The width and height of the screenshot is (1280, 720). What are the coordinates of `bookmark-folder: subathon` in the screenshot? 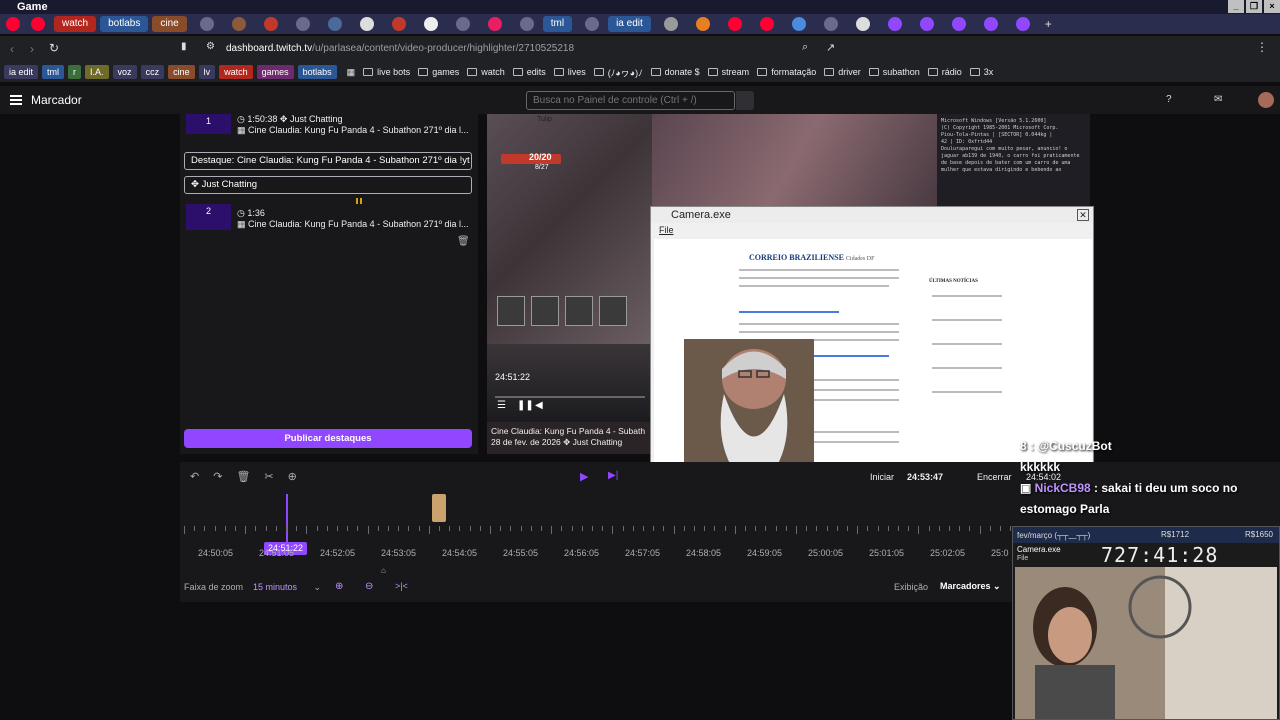 It's located at (894, 72).